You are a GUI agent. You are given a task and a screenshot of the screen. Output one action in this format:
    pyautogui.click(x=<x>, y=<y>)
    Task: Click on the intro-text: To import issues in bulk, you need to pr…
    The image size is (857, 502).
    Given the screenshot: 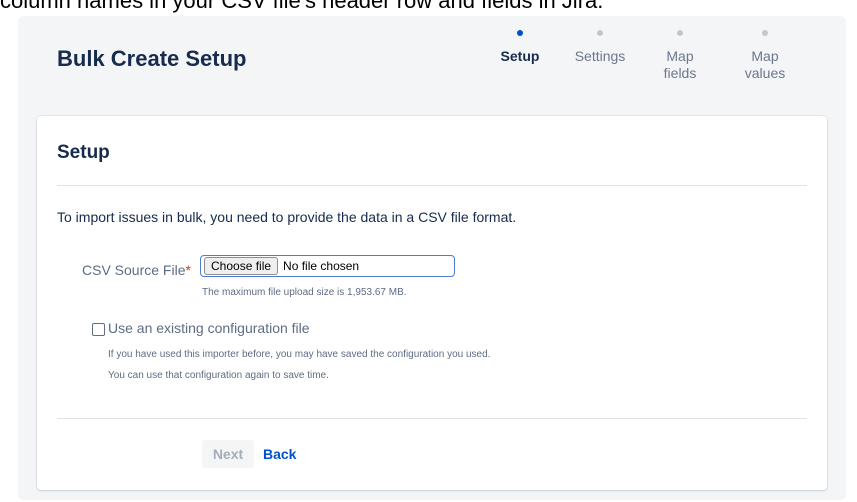 What is the action you would take?
    pyautogui.click(x=287, y=217)
    